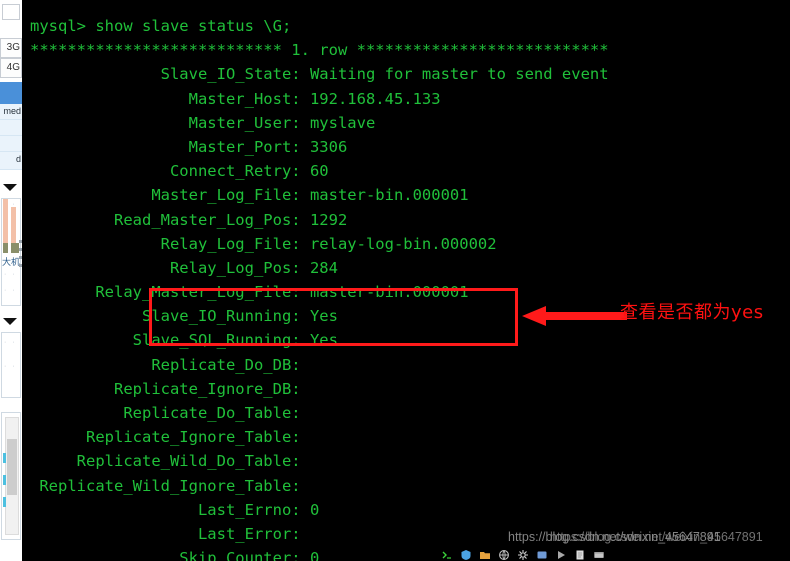  Describe the element at coordinates (504, 555) in the screenshot. I see `browser-icon` at that location.